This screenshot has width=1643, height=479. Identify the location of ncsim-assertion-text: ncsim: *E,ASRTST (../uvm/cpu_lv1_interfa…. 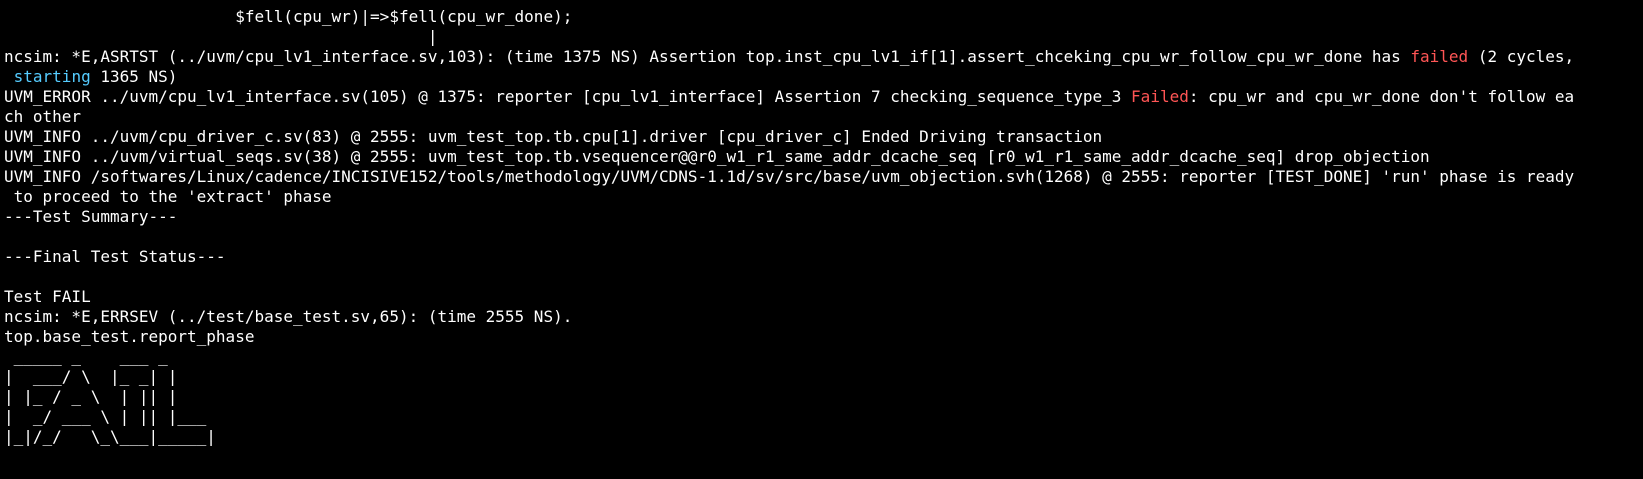
(707, 56).